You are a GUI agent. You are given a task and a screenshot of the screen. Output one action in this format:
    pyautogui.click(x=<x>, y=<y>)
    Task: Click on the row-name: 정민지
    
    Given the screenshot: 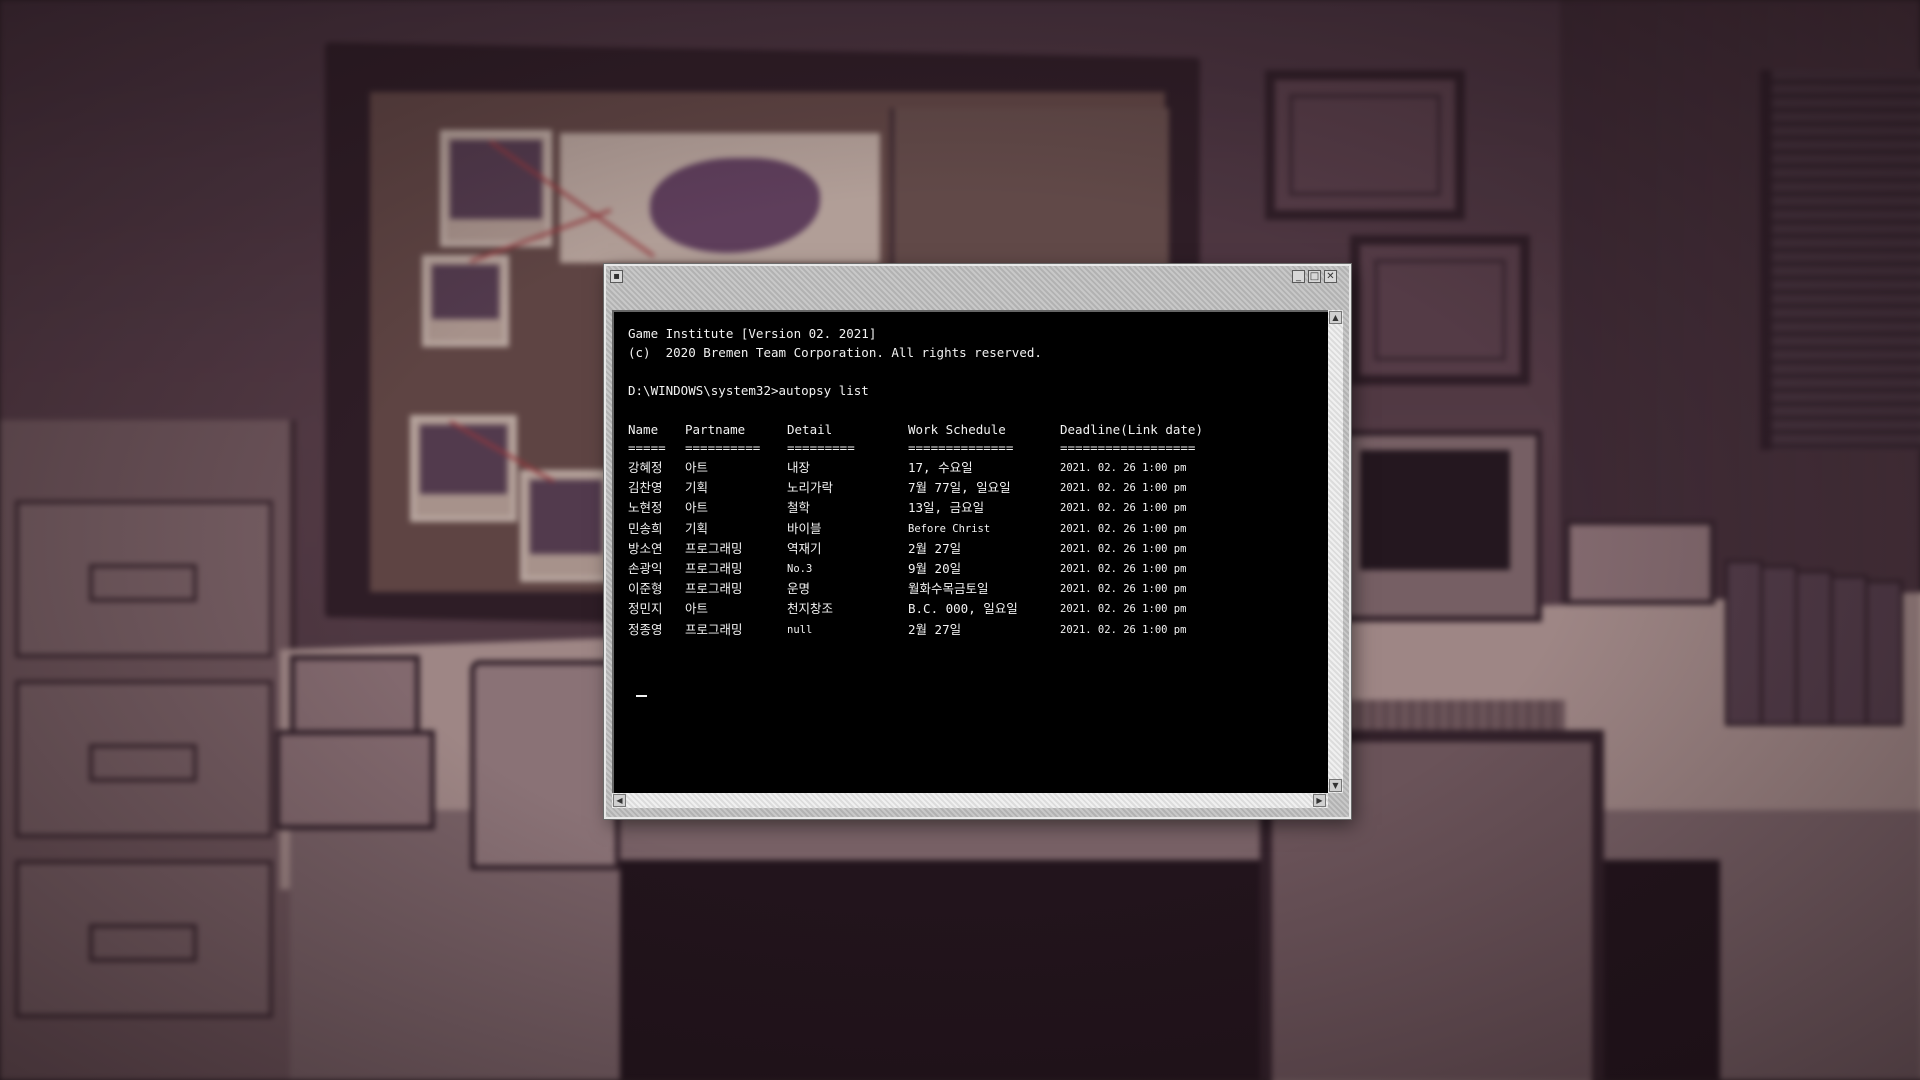 What is the action you would take?
    pyautogui.click(x=645, y=609)
    